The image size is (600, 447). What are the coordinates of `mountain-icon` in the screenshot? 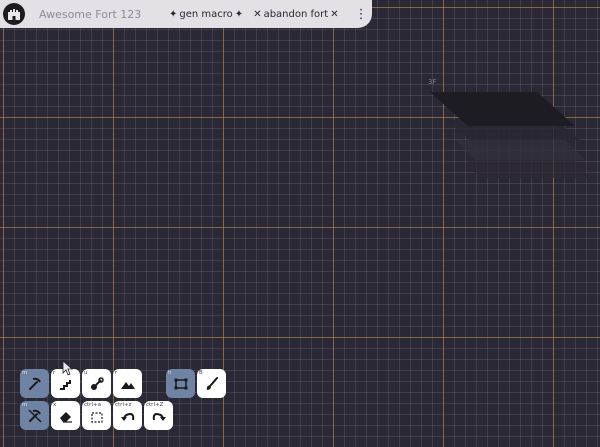 It's located at (127, 385).